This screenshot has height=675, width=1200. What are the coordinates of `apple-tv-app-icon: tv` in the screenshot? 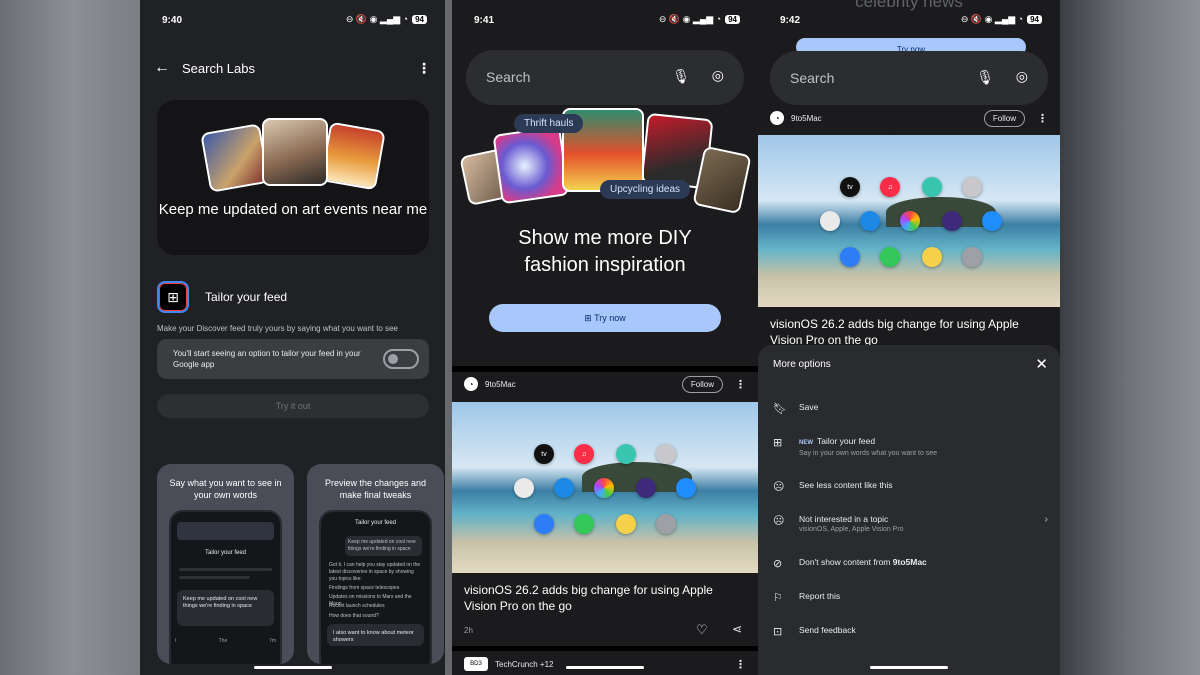 It's located at (544, 454).